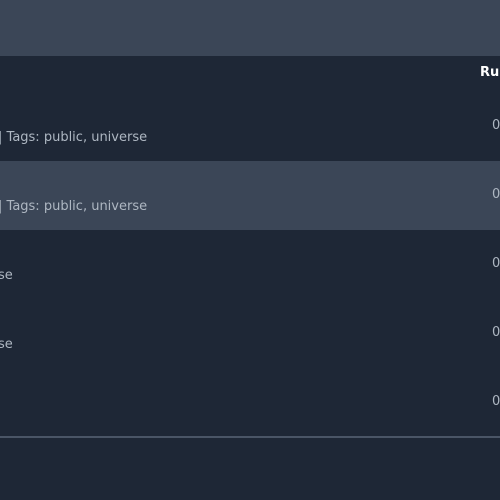 Image resolution: width=500 pixels, height=500 pixels. What do you see at coordinates (250, 28) in the screenshot?
I see `toolbar-band` at bounding box center [250, 28].